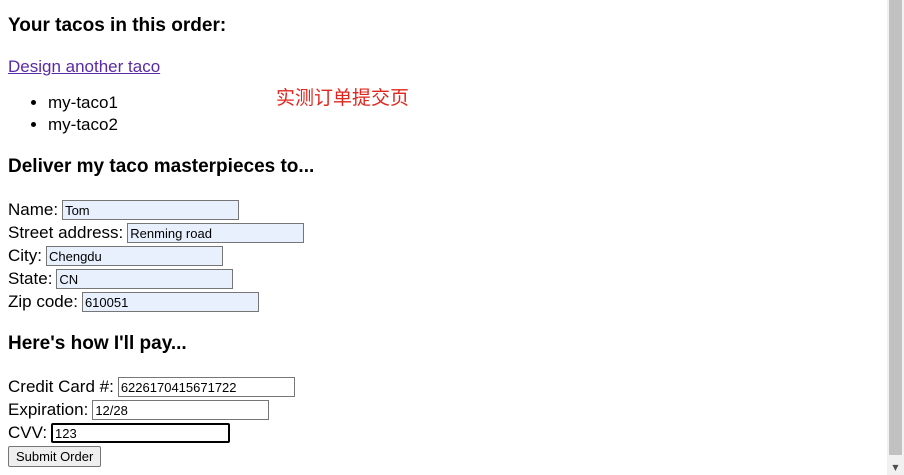 The height and width of the screenshot is (475, 904). What do you see at coordinates (28, 432) in the screenshot?
I see `cvv-label: CVV:` at bounding box center [28, 432].